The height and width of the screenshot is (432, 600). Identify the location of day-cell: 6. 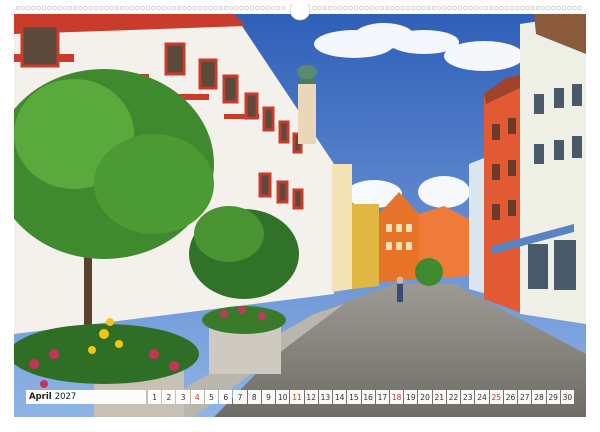
(226, 397).